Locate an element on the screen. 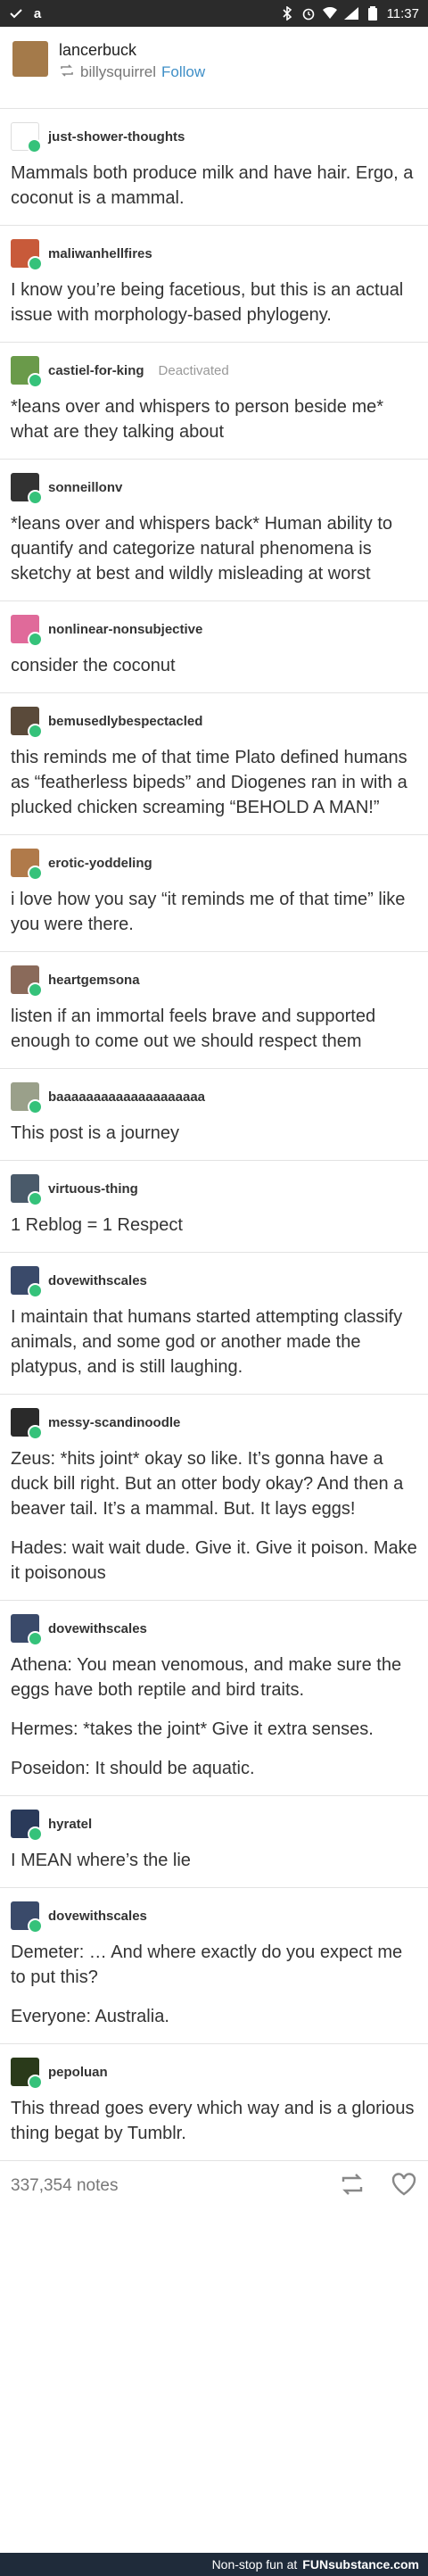 This screenshot has width=428, height=2576. post-paragraph: Everyone: Australia. is located at coordinates (90, 2016).